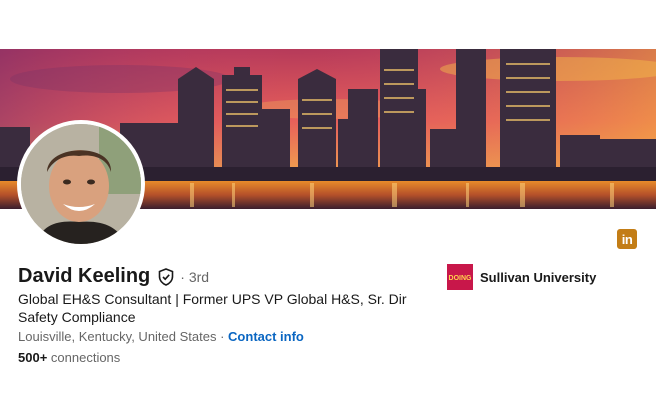  I want to click on connections-count: 500+ connections, so click(69, 357).